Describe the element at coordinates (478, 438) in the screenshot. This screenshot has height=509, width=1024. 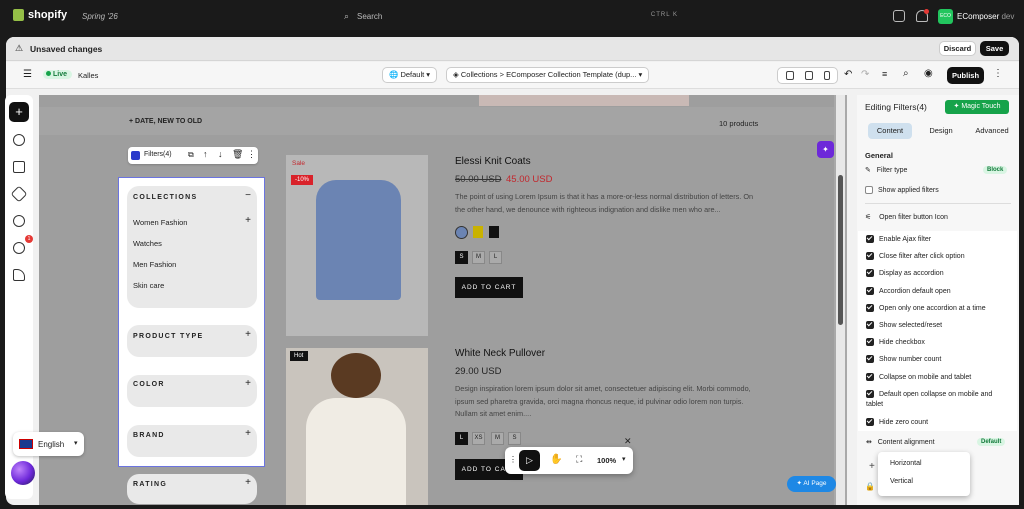
I see `size-option: XS` at that location.